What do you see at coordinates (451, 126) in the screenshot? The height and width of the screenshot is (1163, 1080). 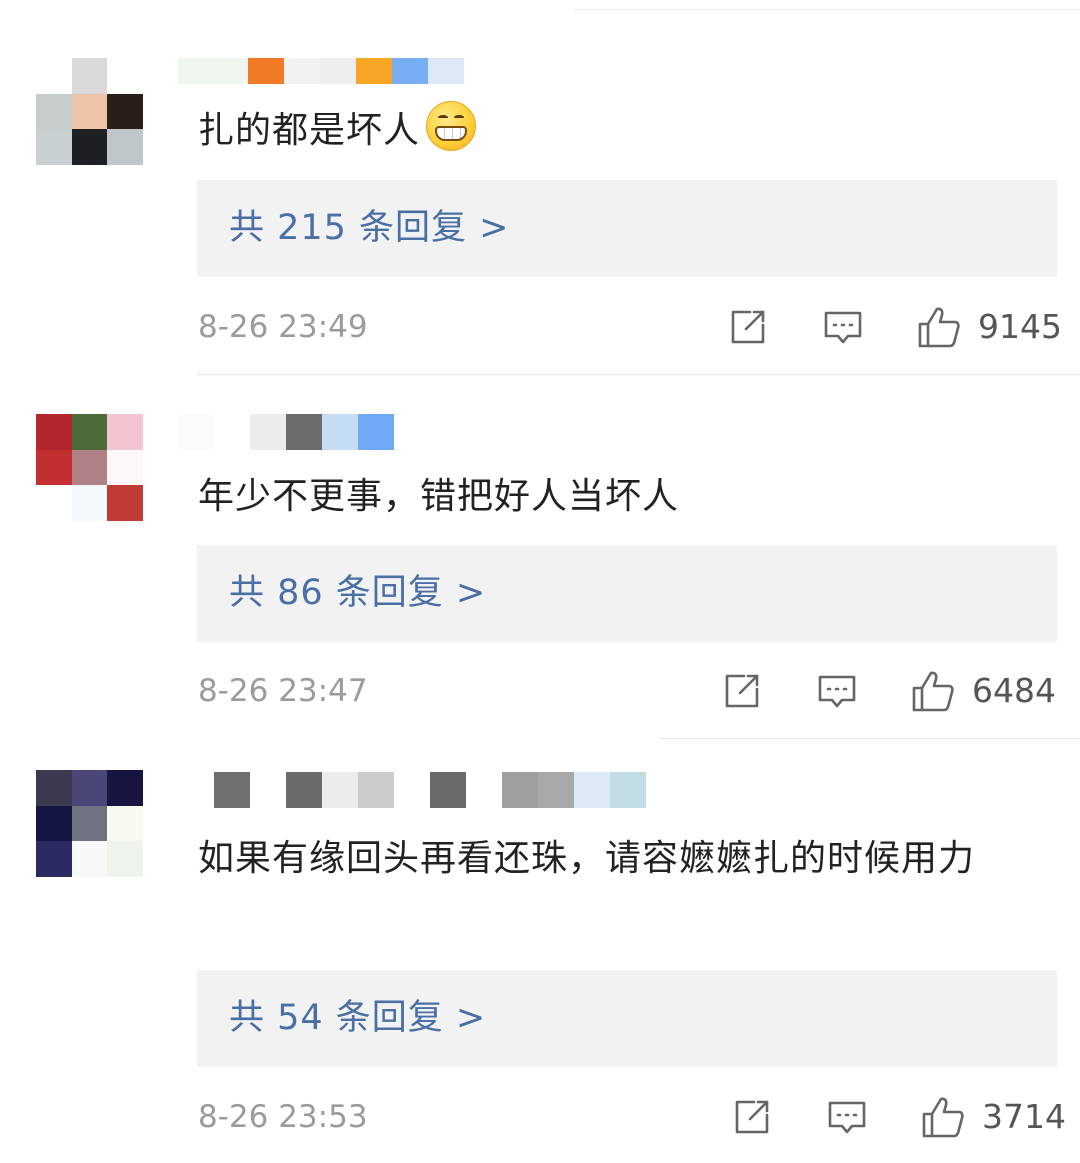 I see `grinning-face-icon` at bounding box center [451, 126].